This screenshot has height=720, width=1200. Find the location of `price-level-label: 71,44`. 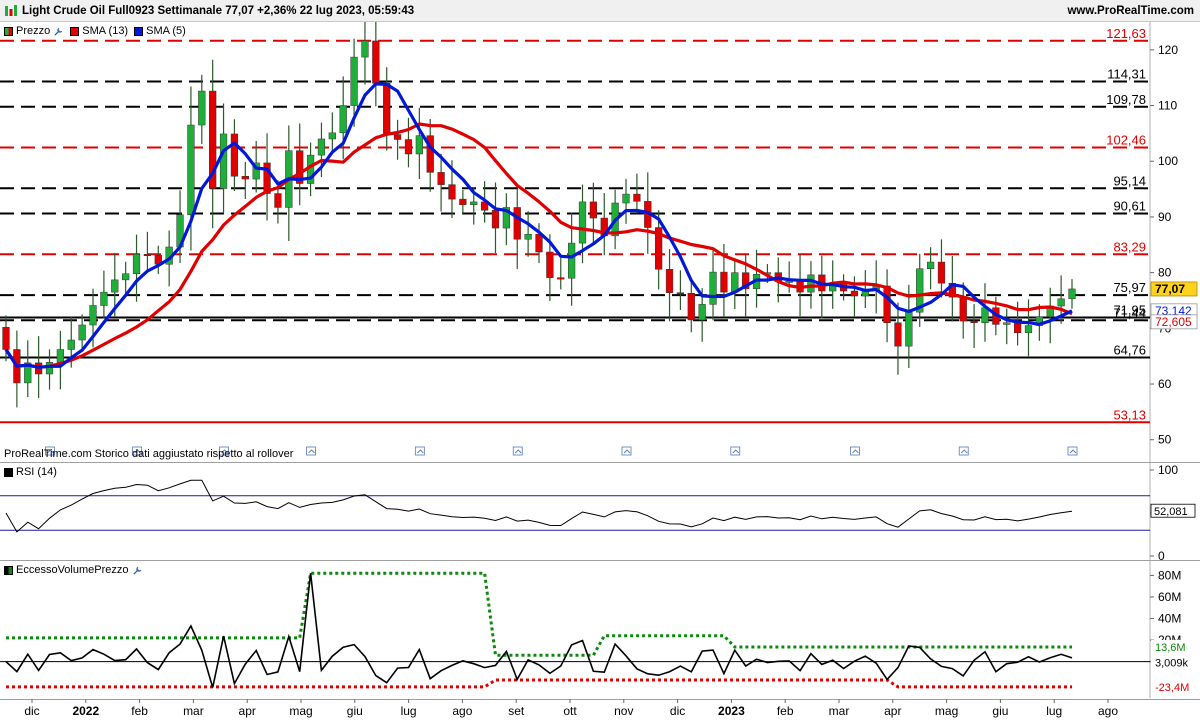

price-level-label: 71,44 is located at coordinates (1129, 312).